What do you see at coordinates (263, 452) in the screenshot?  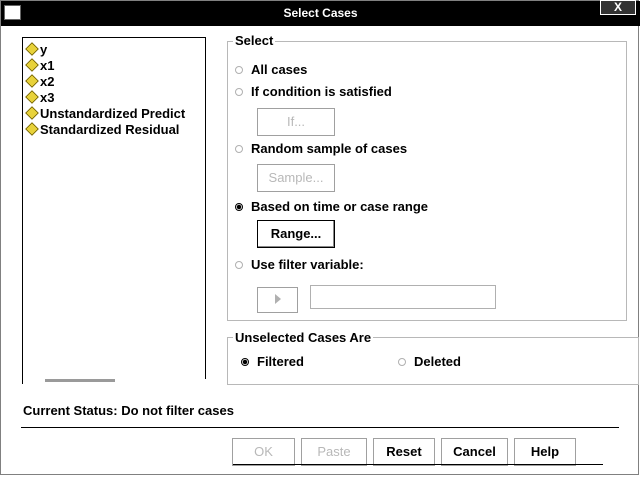 I see `ok-button: OK` at bounding box center [263, 452].